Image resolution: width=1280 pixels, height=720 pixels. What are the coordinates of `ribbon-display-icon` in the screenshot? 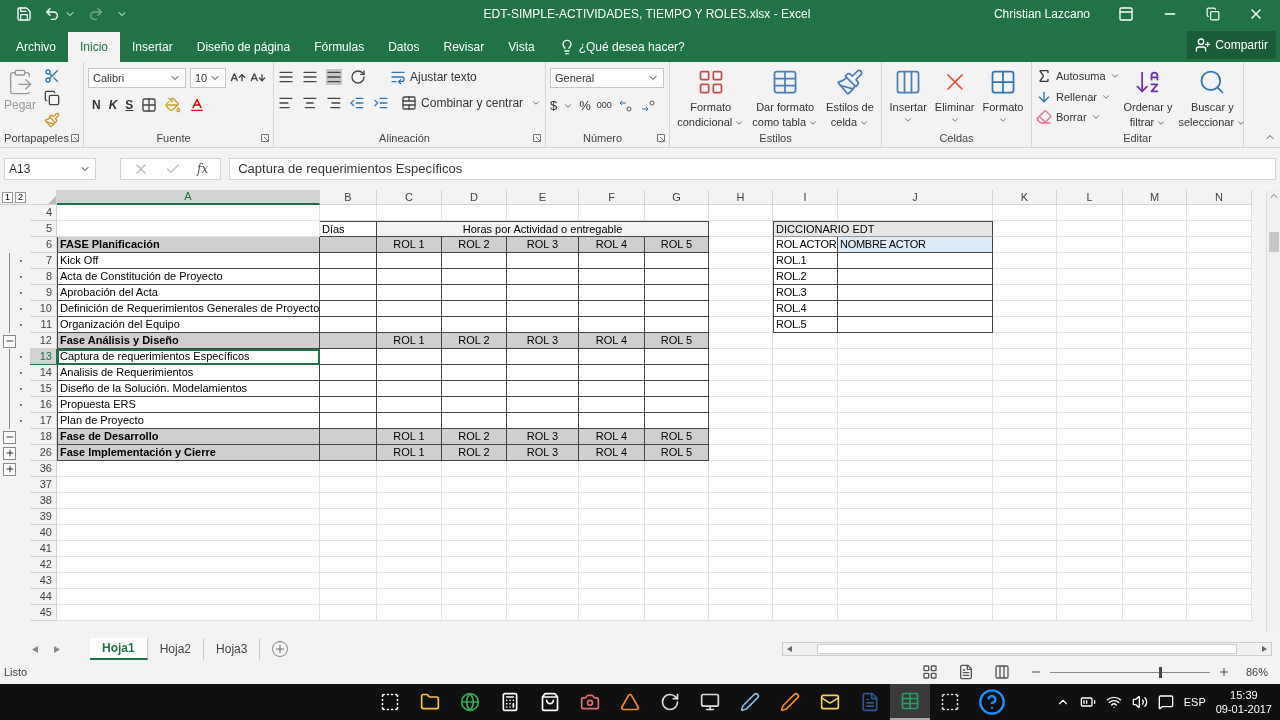 It's located at (1126, 14).